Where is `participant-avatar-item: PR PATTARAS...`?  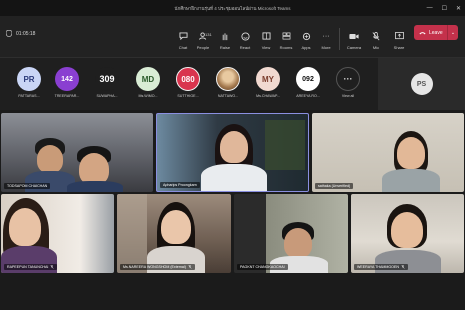 participant-avatar-item: PR PATTARAS... is located at coordinates (29, 82).